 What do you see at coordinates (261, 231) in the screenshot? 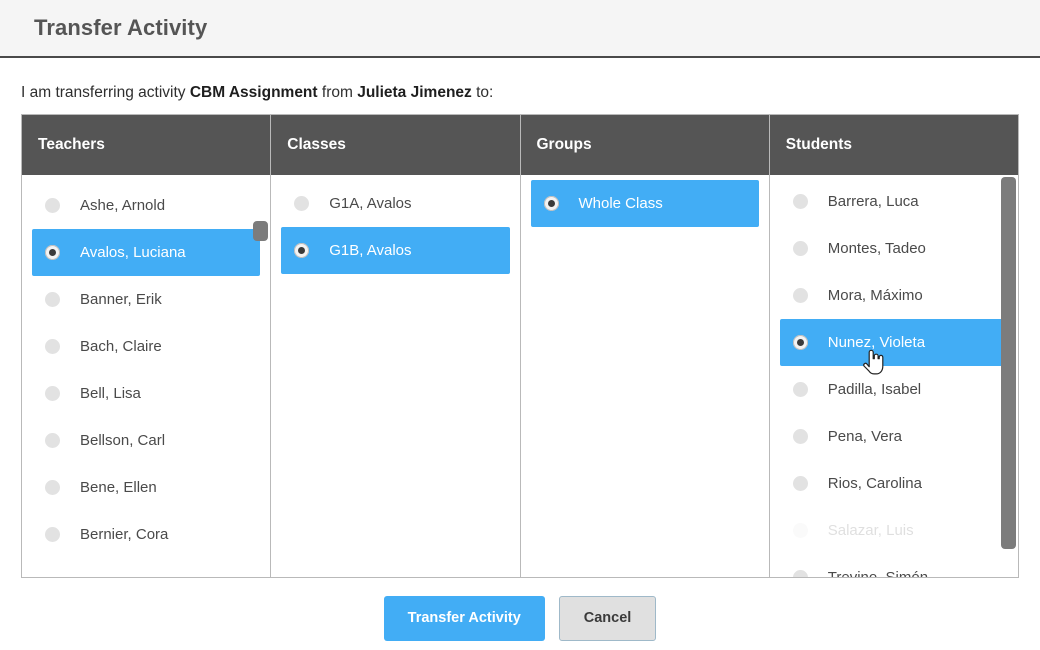
I see `scrollbar-thumb-teachers` at bounding box center [261, 231].